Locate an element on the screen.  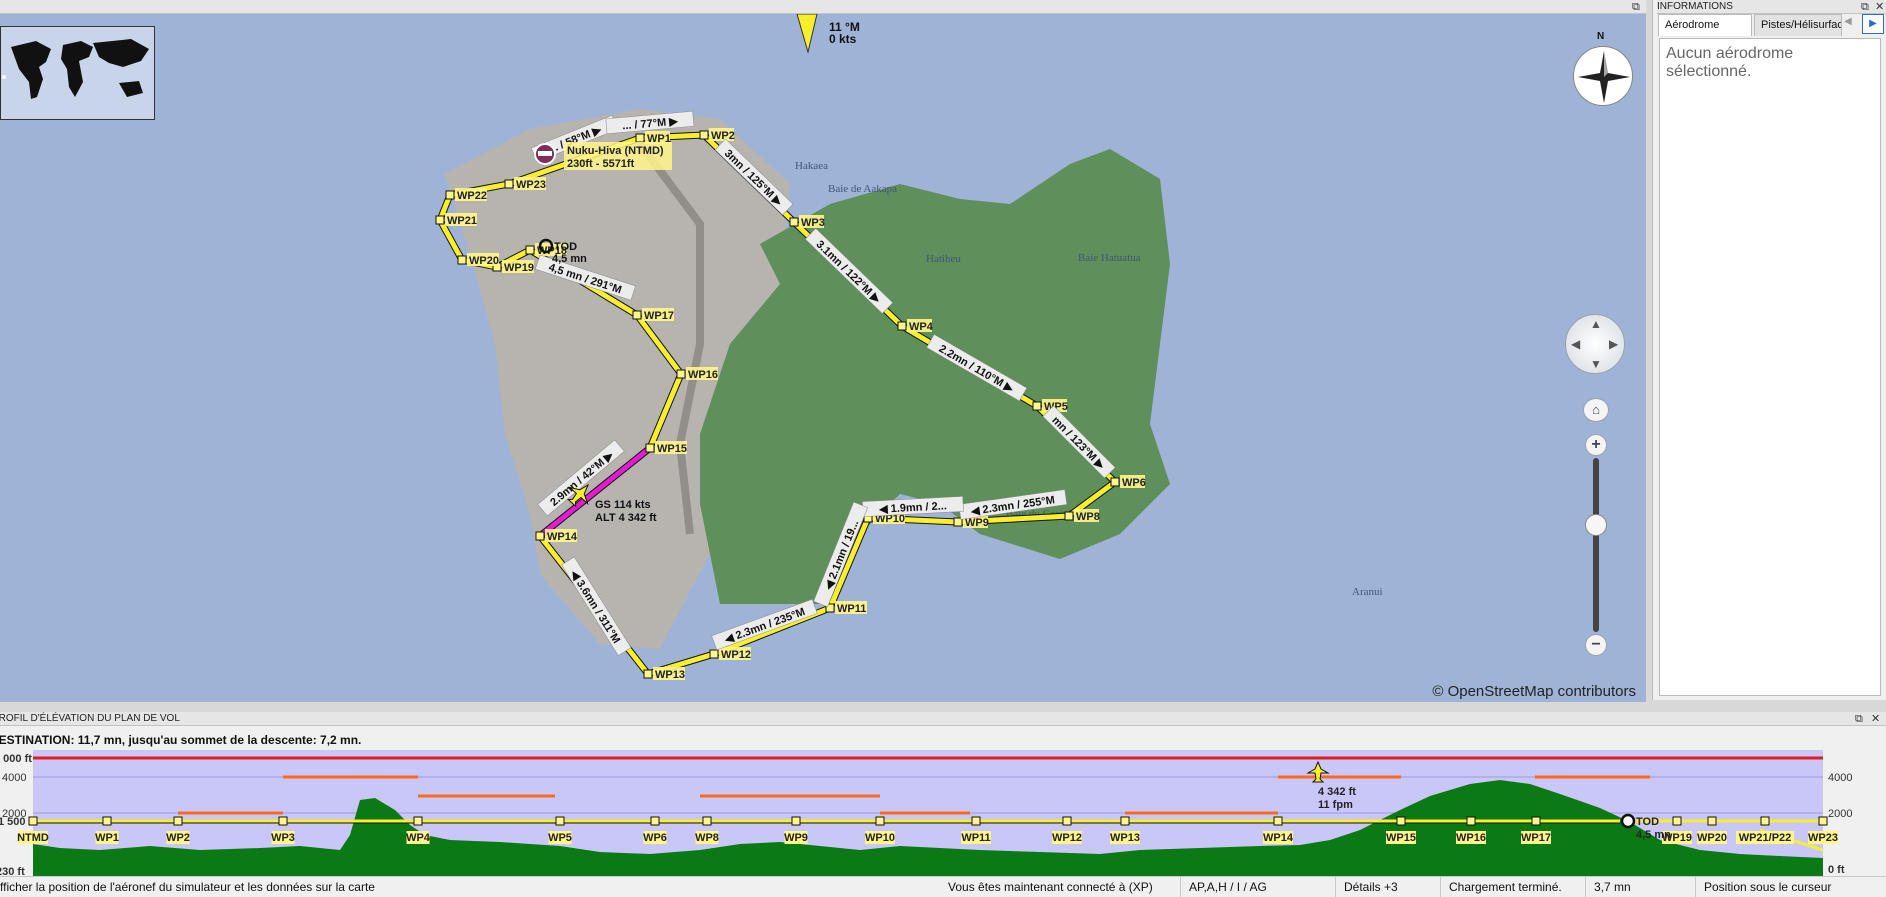
tab-runways: Pistes/Hélisurfaces is located at coordinates (1798, 25).